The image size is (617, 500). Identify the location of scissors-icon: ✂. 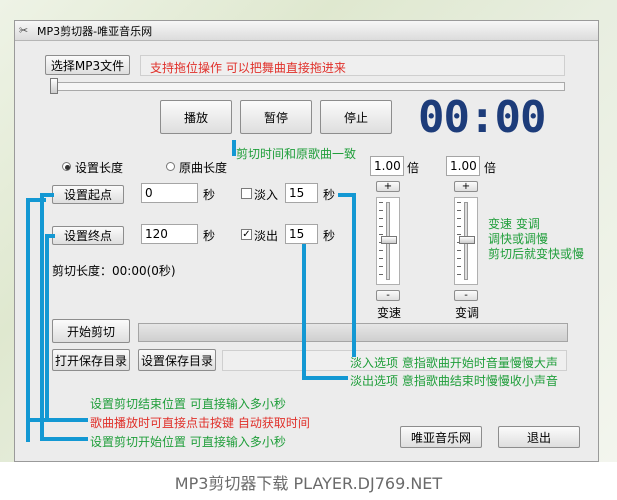
(24, 30).